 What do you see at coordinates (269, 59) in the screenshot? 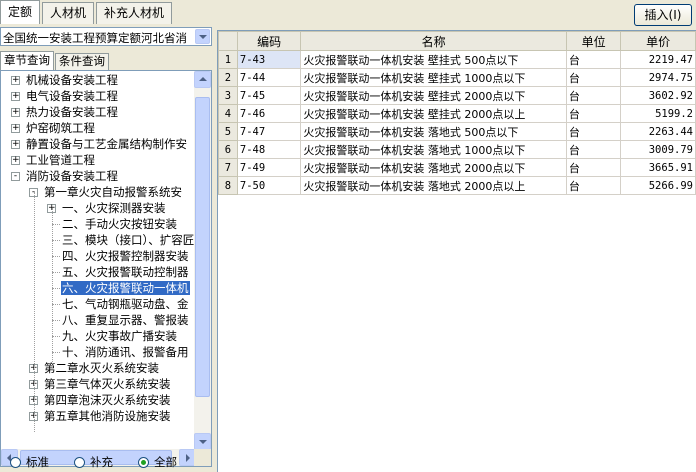
I see `code-cell: 7-43` at bounding box center [269, 59].